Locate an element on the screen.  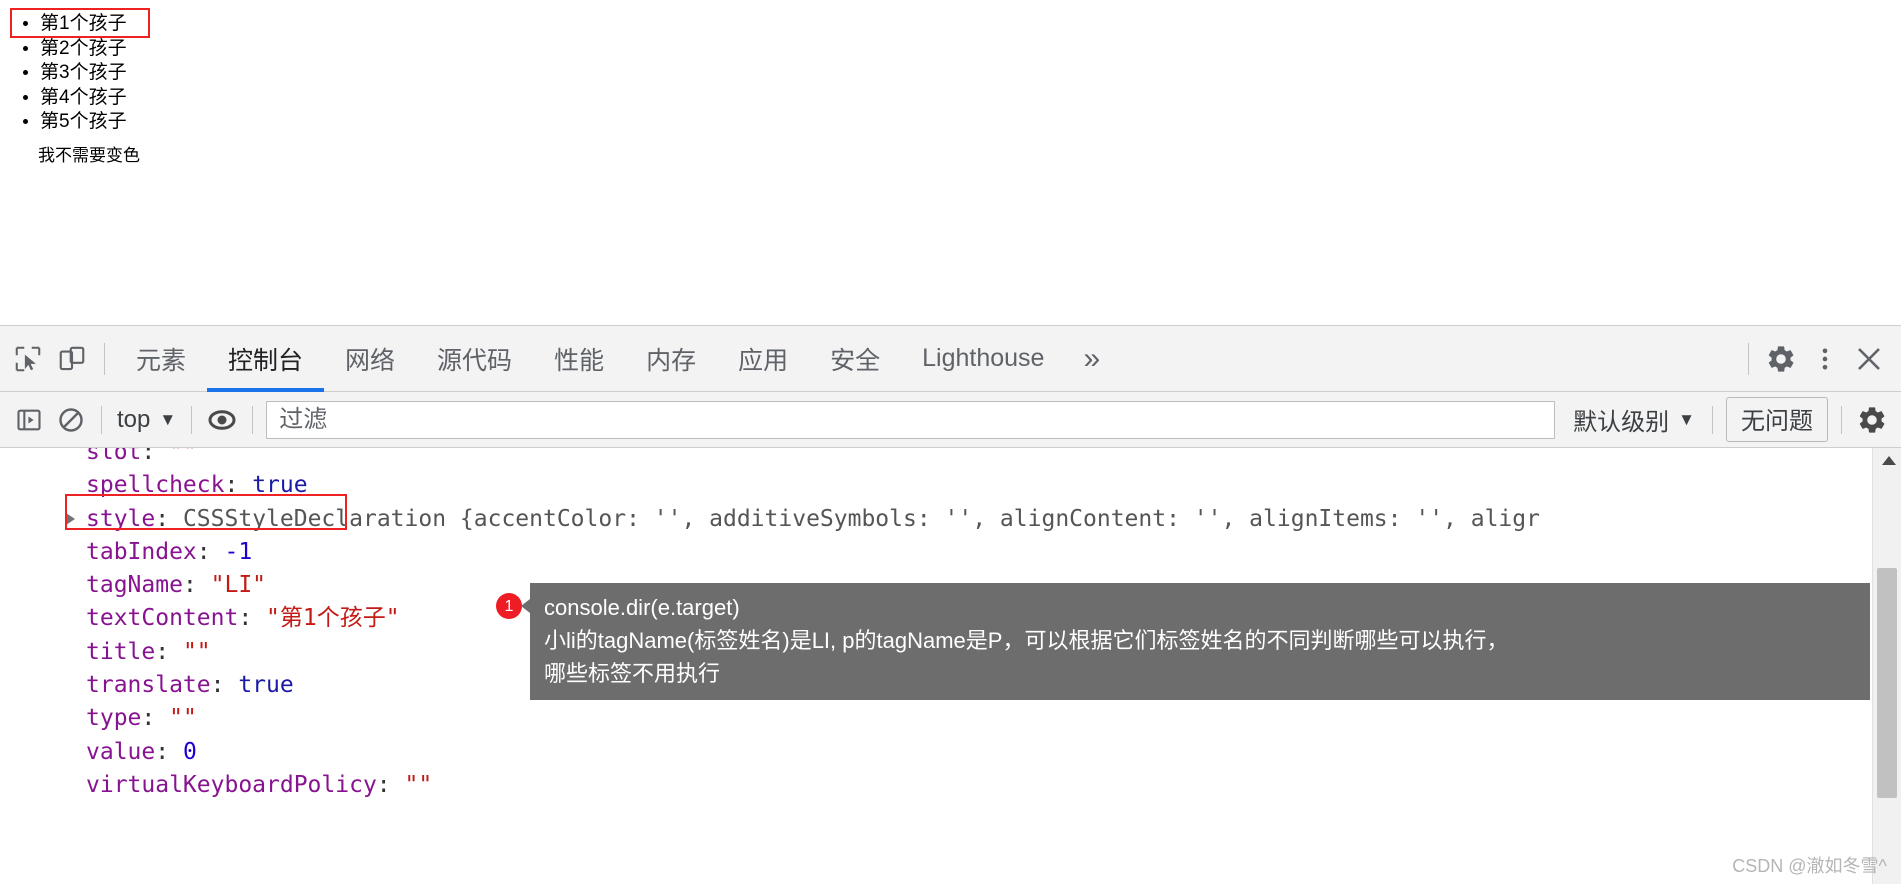
devtools-tabbar: 元素 控制台 网络 源代码 性能 内存 应用 安全 Lighthouse » is located at coordinates (950, 359).